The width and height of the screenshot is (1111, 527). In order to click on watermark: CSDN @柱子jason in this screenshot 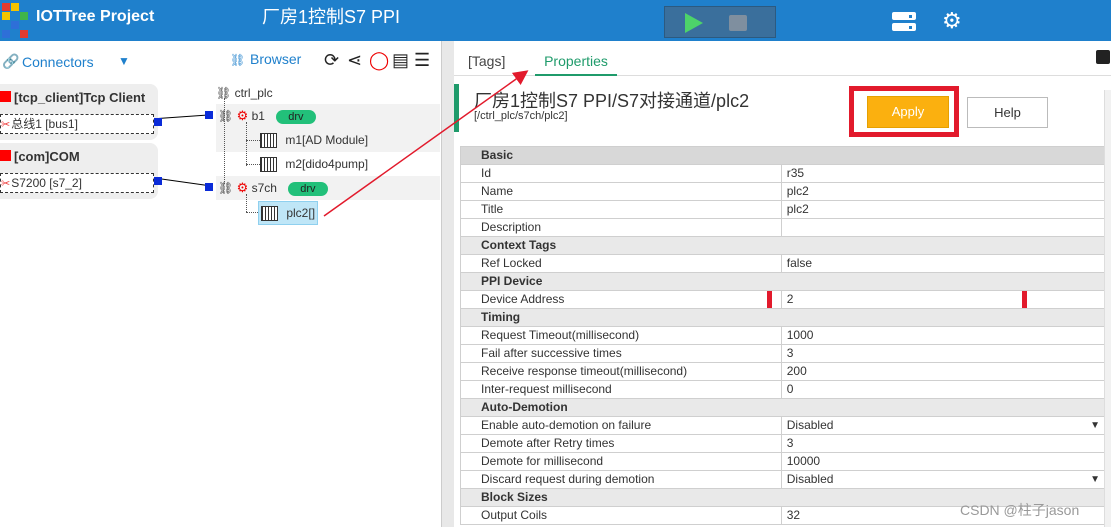, I will do `click(1020, 510)`.